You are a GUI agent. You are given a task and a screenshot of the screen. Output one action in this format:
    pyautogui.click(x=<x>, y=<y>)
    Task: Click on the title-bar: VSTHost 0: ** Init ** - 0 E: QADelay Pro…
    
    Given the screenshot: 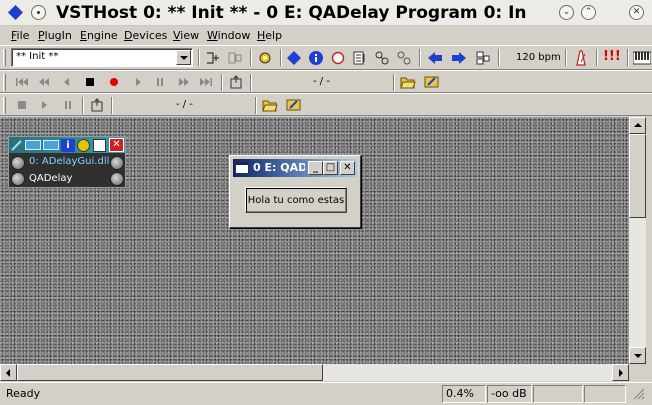 What is the action you would take?
    pyautogui.click(x=326, y=13)
    